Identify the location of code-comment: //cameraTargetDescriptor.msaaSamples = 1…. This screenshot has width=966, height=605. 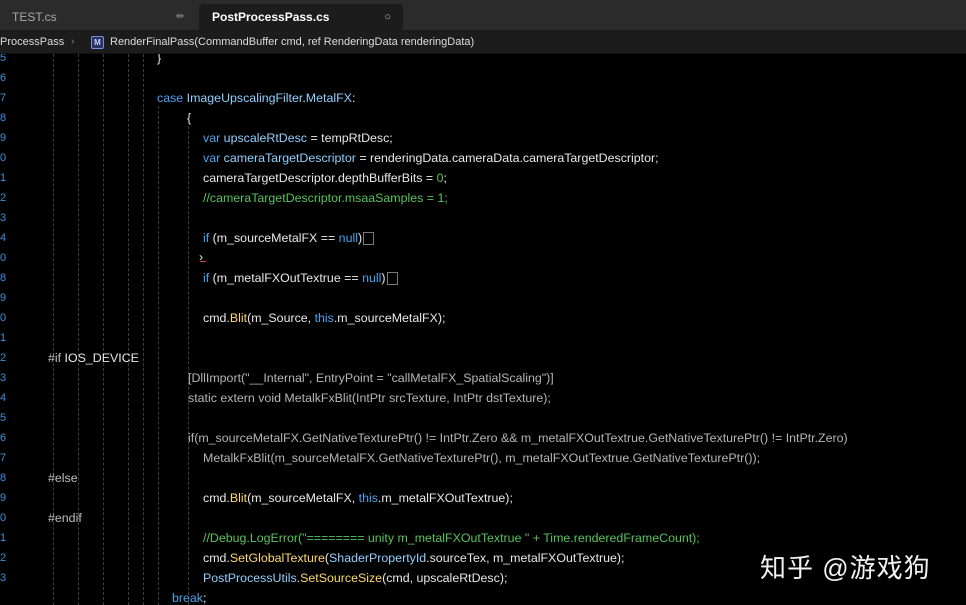
(325, 198).